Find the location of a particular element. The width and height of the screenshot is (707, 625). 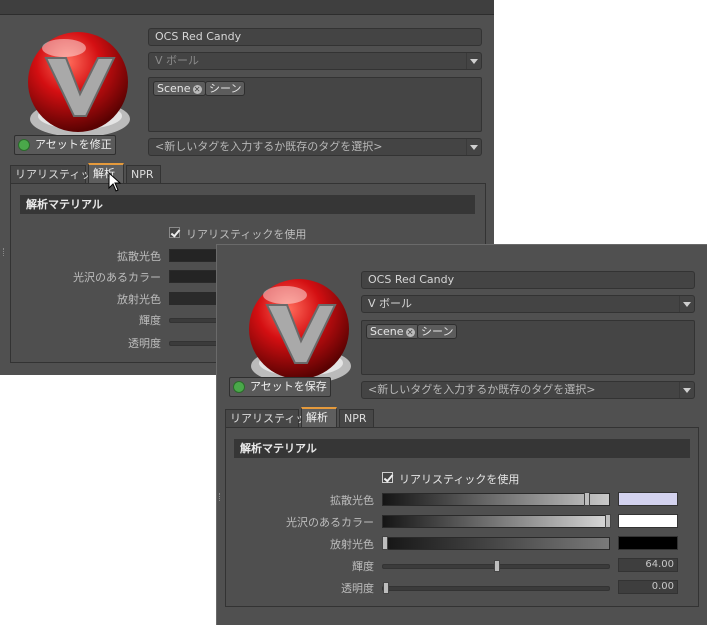

tab-analysis: 解析 is located at coordinates (319, 417).